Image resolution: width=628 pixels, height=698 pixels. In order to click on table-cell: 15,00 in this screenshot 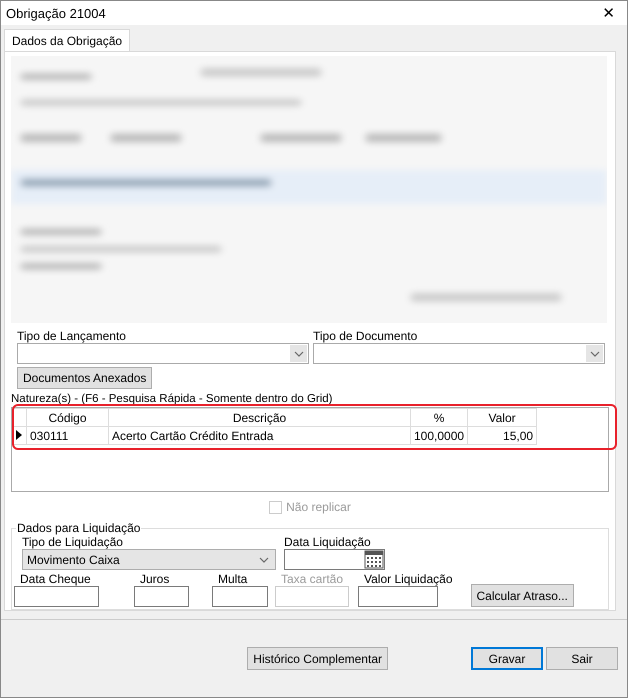, I will do `click(502, 435)`.